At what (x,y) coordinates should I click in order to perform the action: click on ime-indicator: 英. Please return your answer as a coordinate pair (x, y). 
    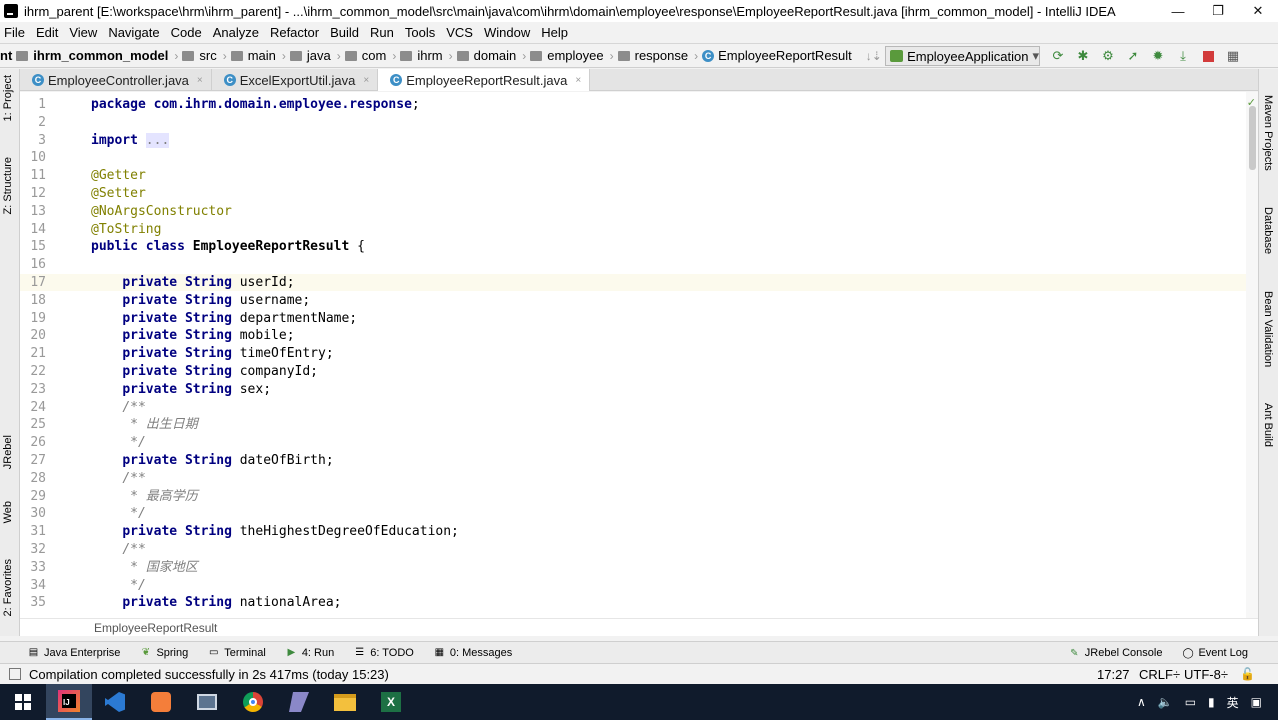
    Looking at the image, I should click on (1233, 702).